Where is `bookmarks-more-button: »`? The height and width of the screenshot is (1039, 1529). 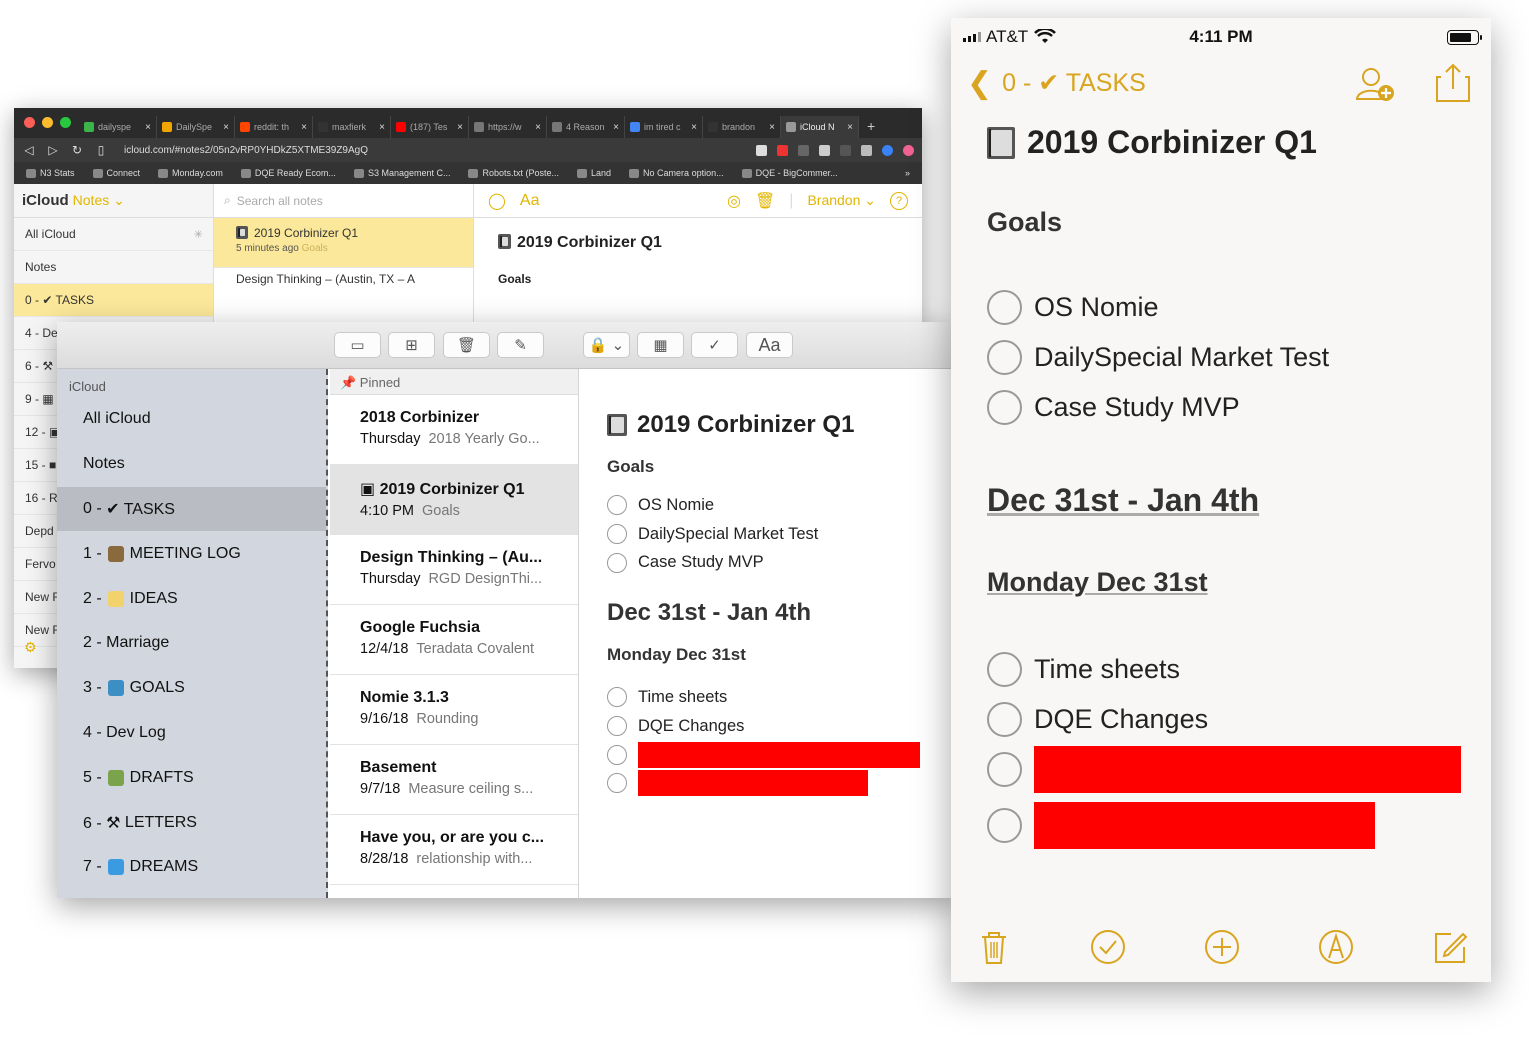 bookmarks-more-button: » is located at coordinates (907, 173).